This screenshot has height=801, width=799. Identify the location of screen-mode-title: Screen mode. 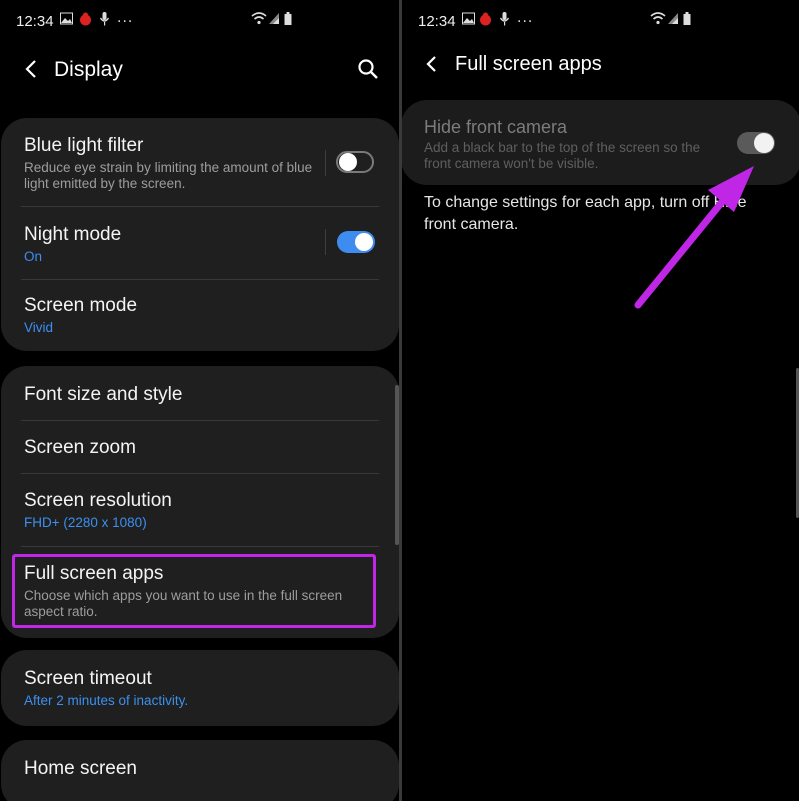
(81, 305).